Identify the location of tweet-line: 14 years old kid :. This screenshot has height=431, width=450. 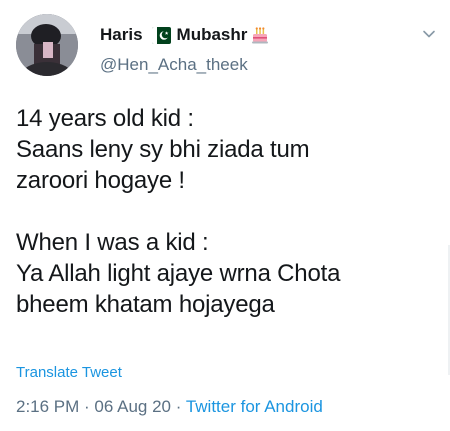
(105, 118).